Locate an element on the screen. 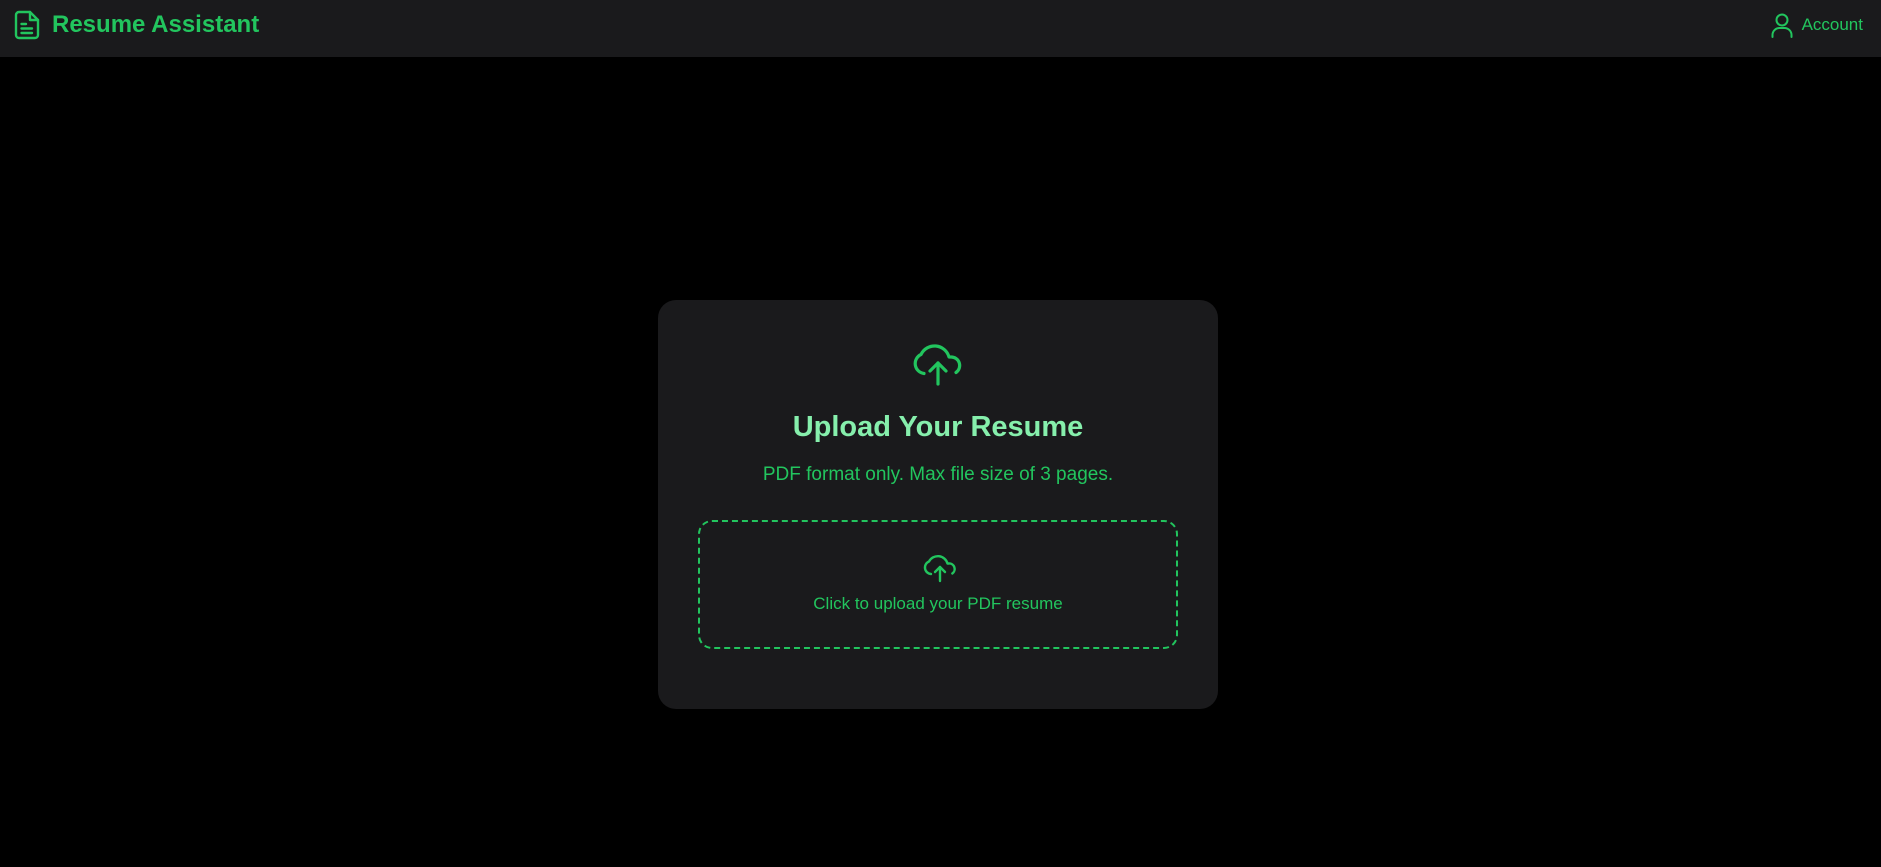 This screenshot has width=1881, height=867. account-button: Account is located at coordinates (1816, 25).